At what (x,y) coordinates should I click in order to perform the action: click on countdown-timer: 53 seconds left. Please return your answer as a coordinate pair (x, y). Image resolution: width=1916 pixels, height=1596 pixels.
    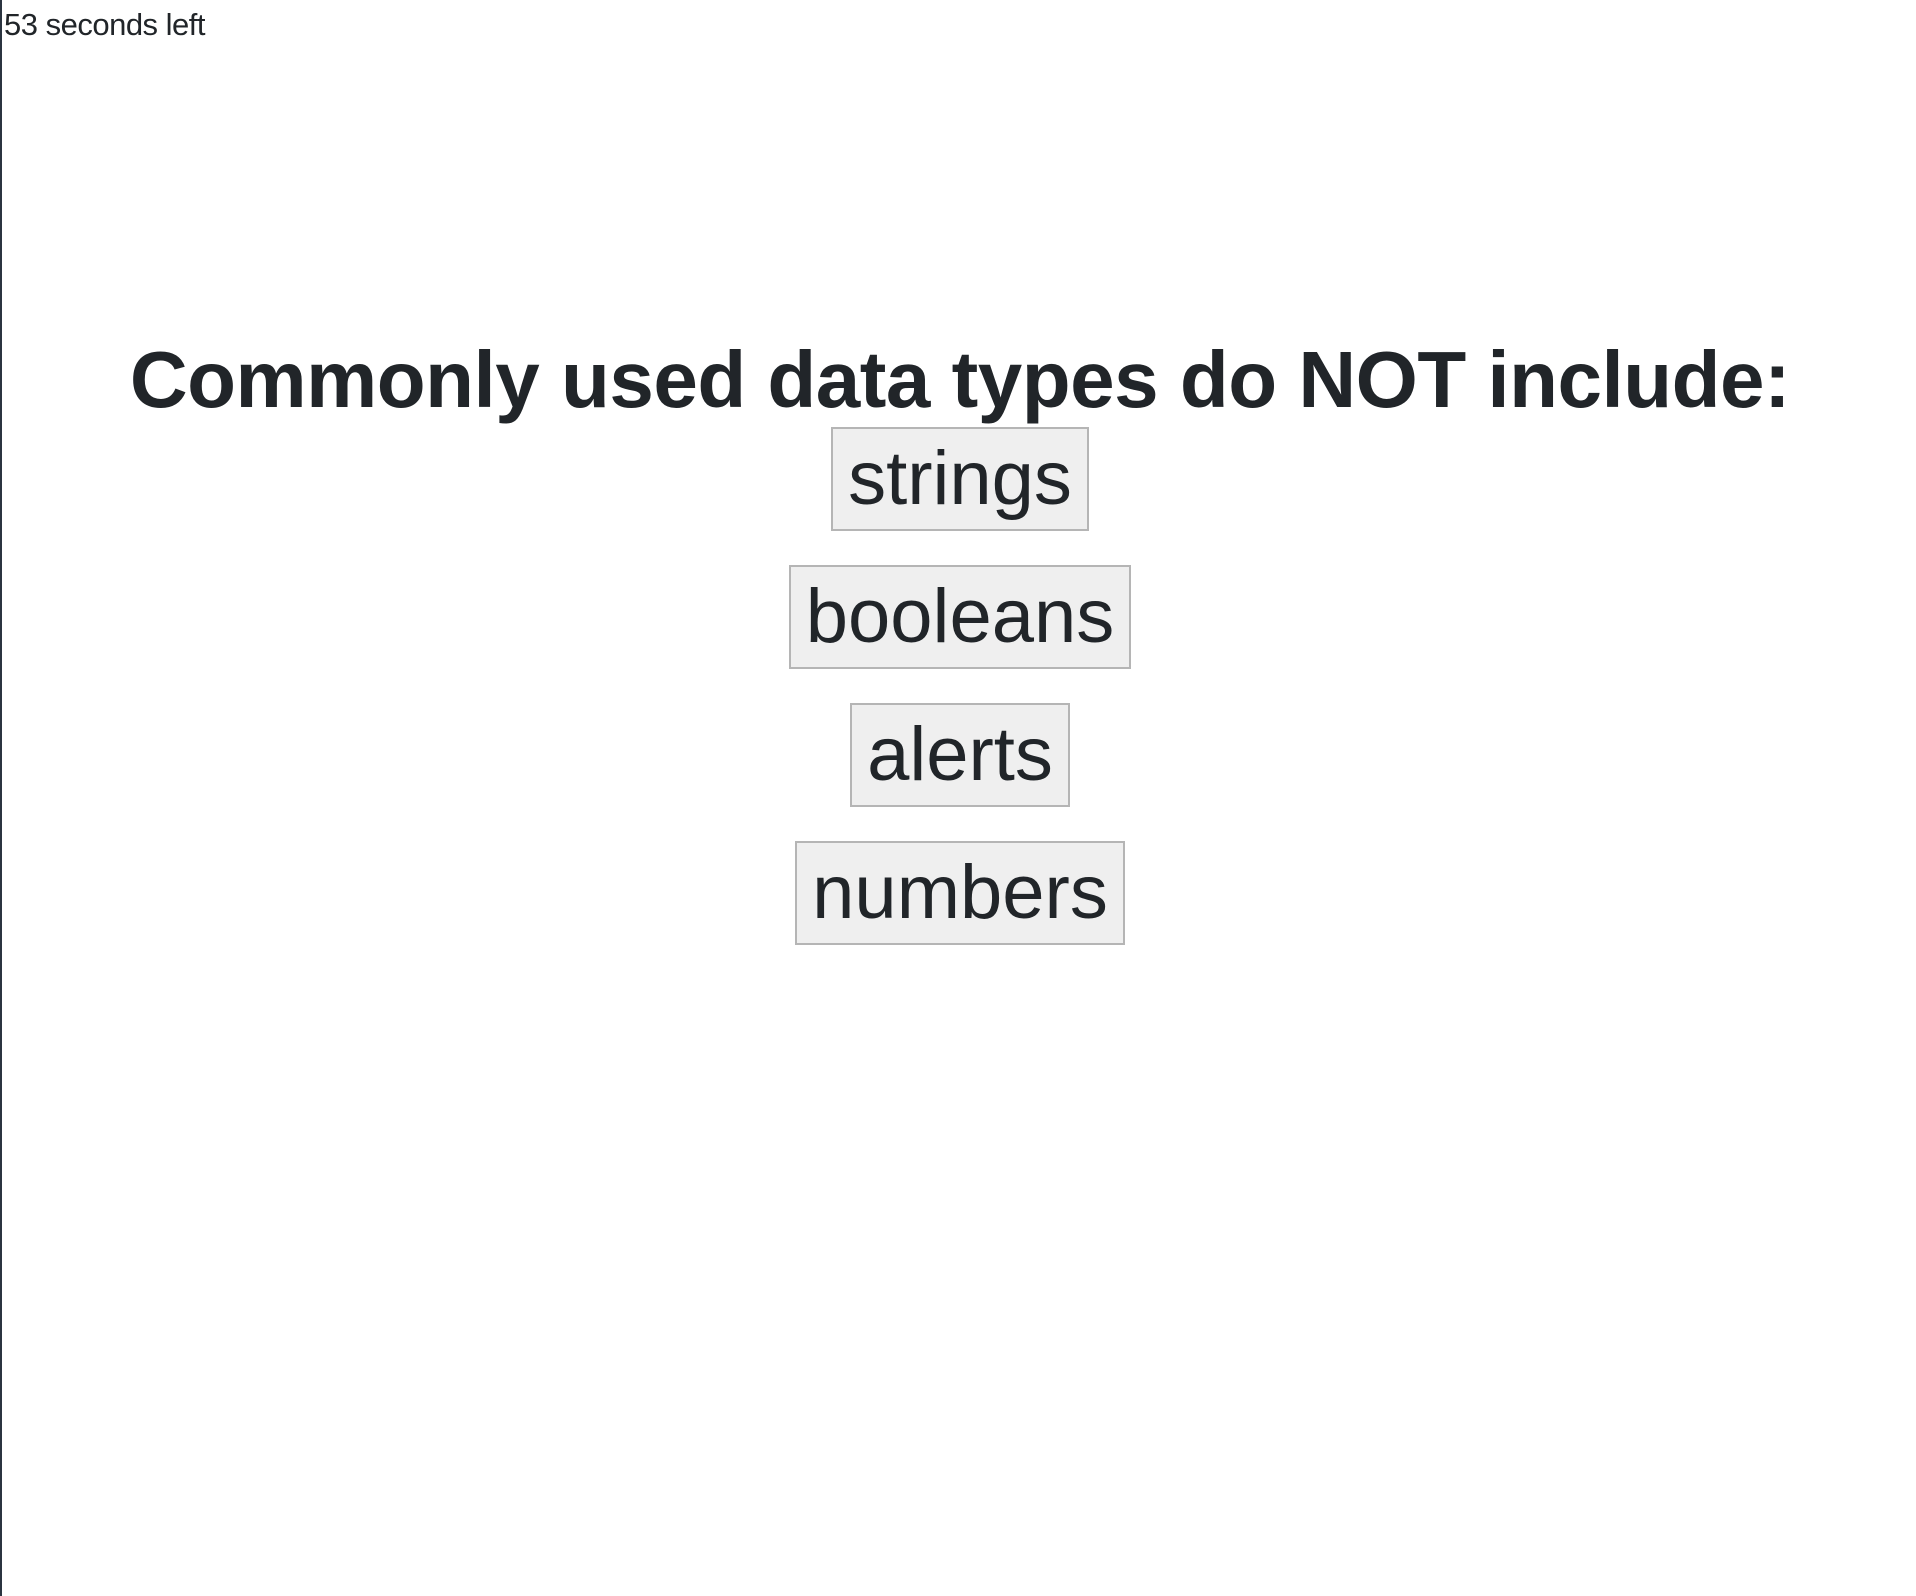
    Looking at the image, I should click on (105, 24).